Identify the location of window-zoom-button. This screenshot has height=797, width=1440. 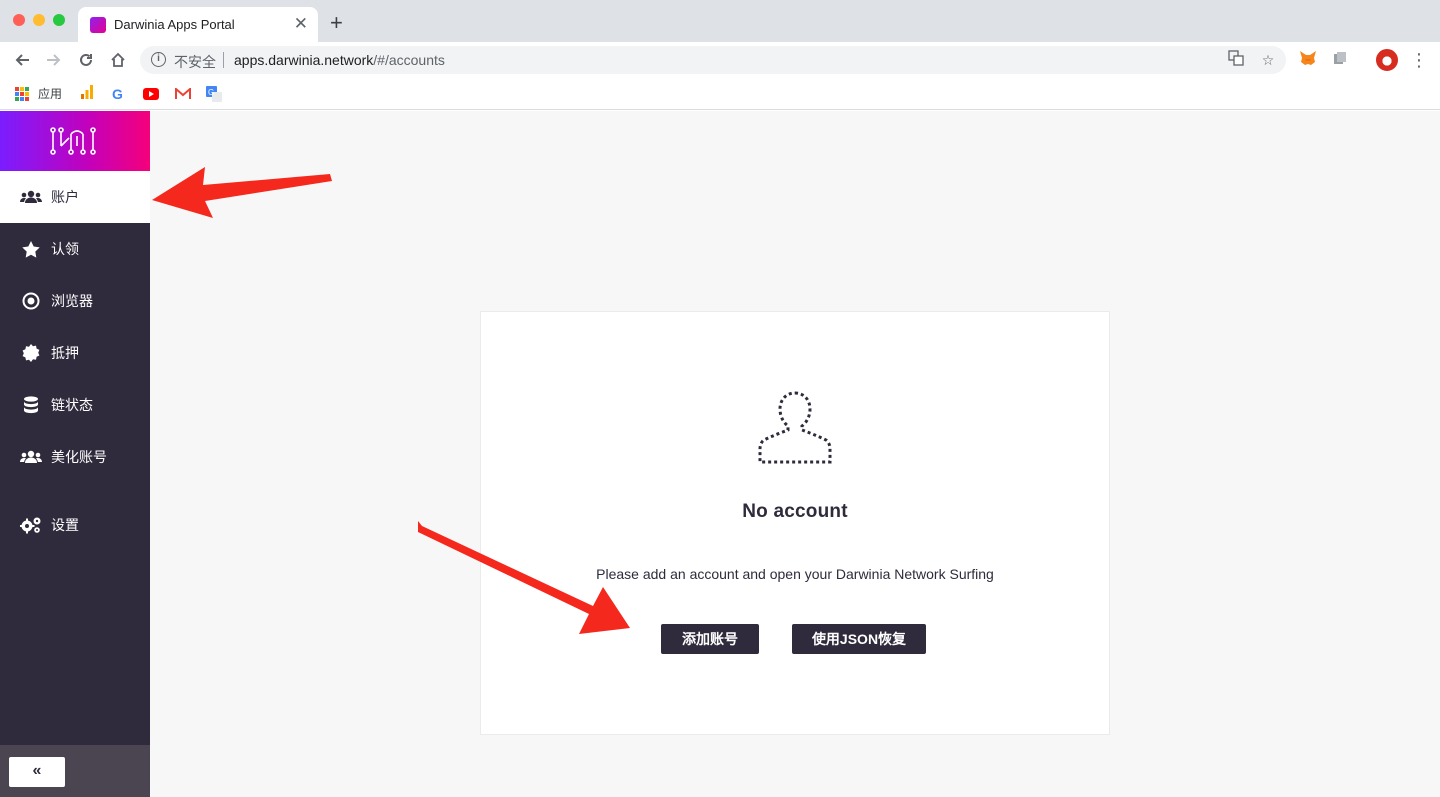
(59, 20).